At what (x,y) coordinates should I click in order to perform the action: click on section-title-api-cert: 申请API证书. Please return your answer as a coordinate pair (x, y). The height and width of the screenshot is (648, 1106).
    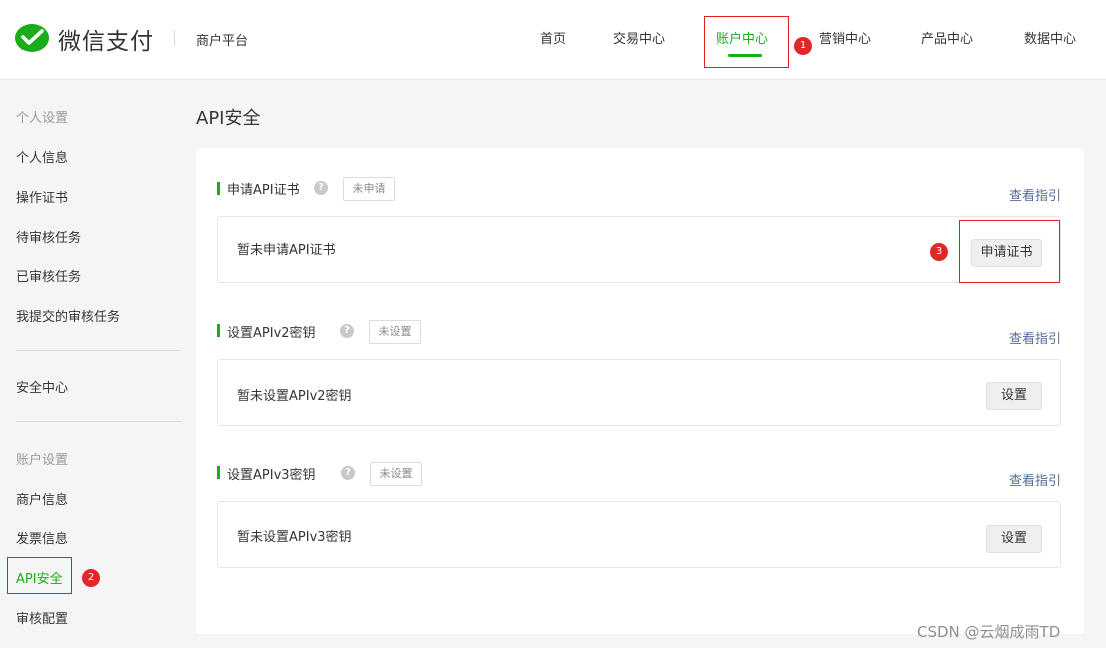
    Looking at the image, I should click on (263, 190).